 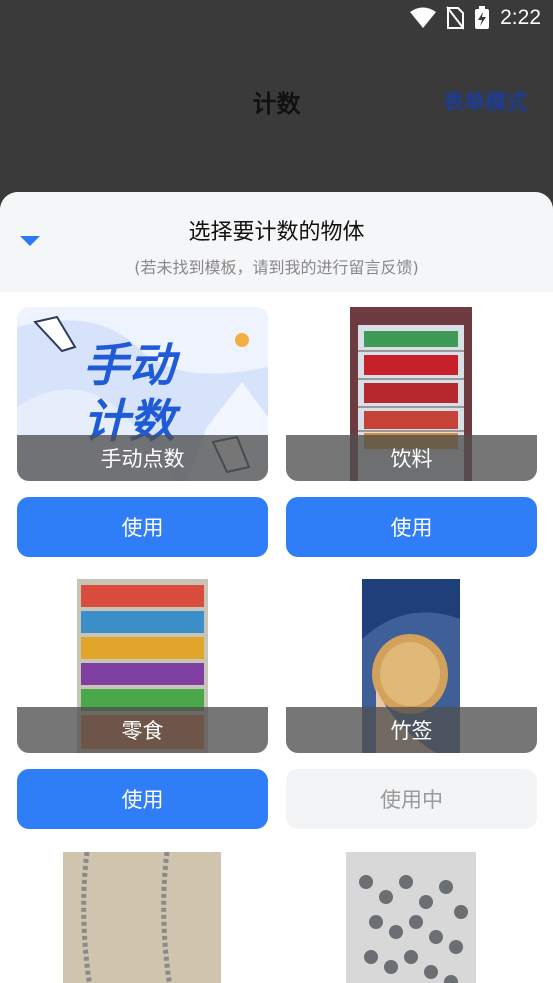 I want to click on template-thumb: 饮料, so click(x=411, y=394).